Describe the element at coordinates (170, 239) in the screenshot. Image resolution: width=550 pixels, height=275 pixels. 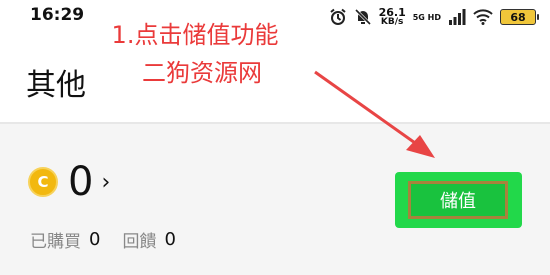
I see `feedback-value: 0` at that location.